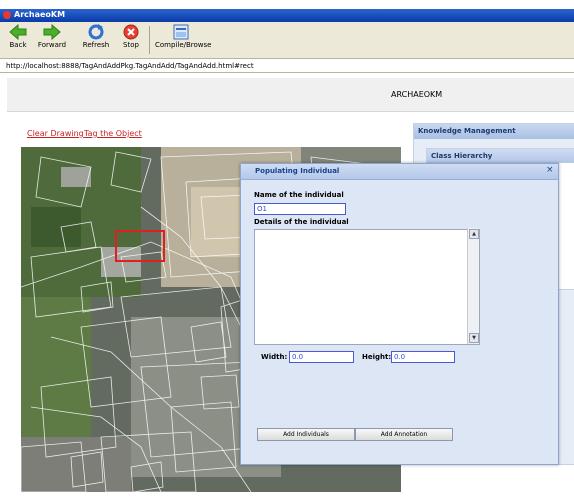 The height and width of the screenshot is (497, 574). Describe the element at coordinates (287, 40) in the screenshot. I see `toolbar: Back Forward Refresh Stop Compile/Browse` at that location.